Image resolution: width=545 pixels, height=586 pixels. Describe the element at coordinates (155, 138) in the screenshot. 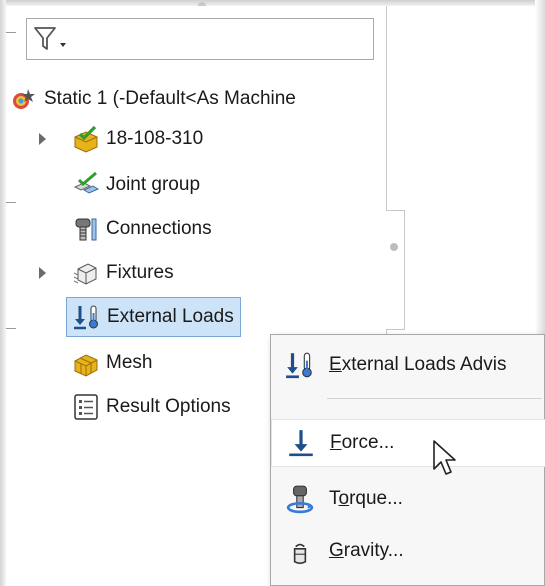

I see `tree-item-label: 18-108-310` at that location.